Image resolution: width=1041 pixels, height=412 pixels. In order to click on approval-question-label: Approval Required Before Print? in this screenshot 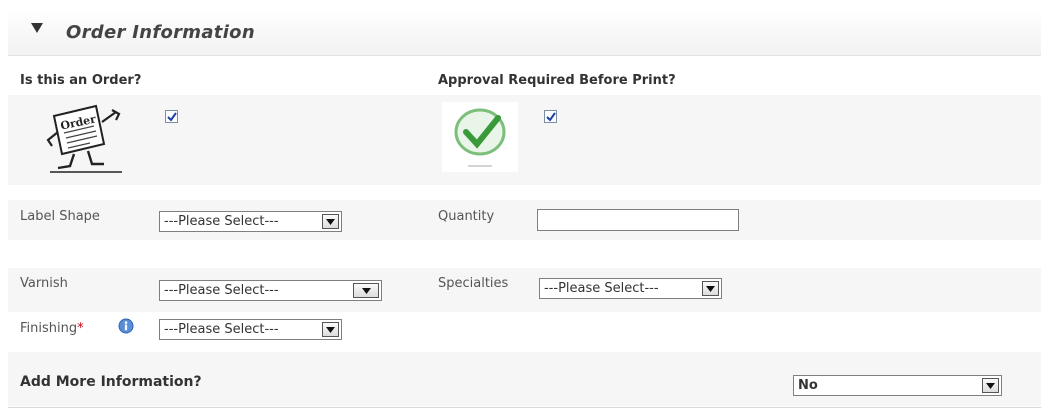, I will do `click(557, 80)`.